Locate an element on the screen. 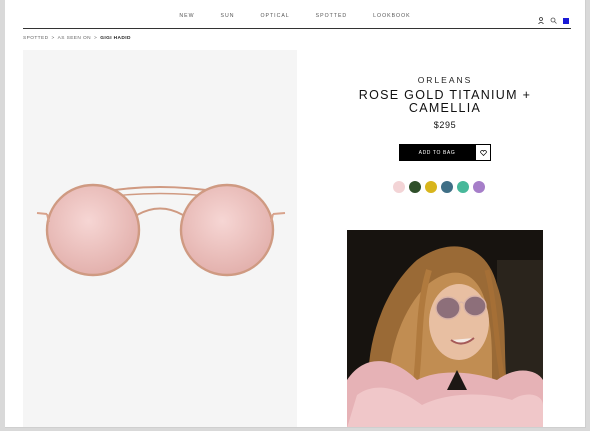 The height and width of the screenshot is (431, 590). nav-item-sun: SUN is located at coordinates (228, 16).